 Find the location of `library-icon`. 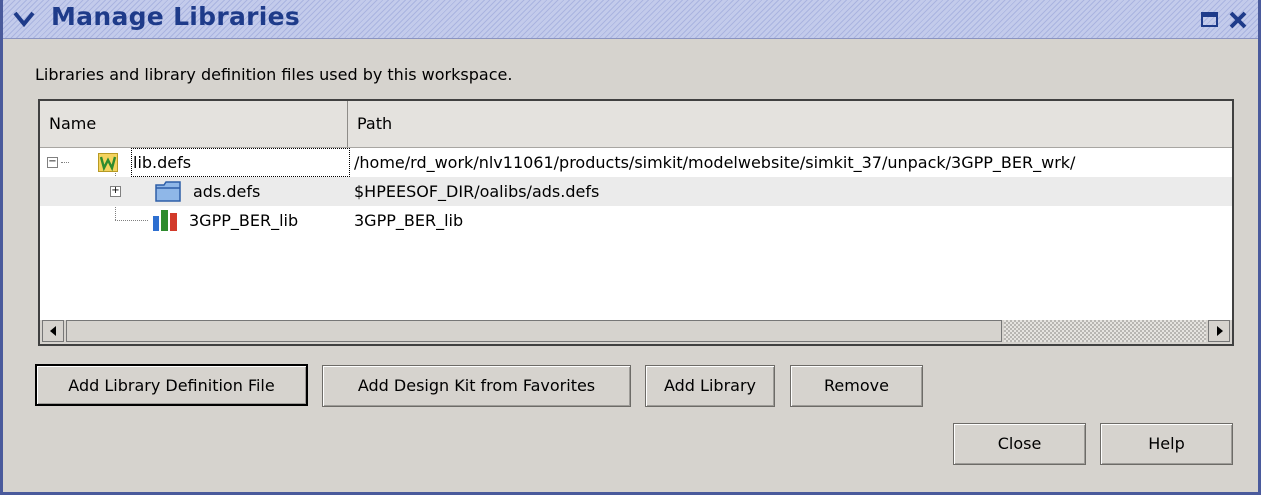

library-icon is located at coordinates (165, 220).